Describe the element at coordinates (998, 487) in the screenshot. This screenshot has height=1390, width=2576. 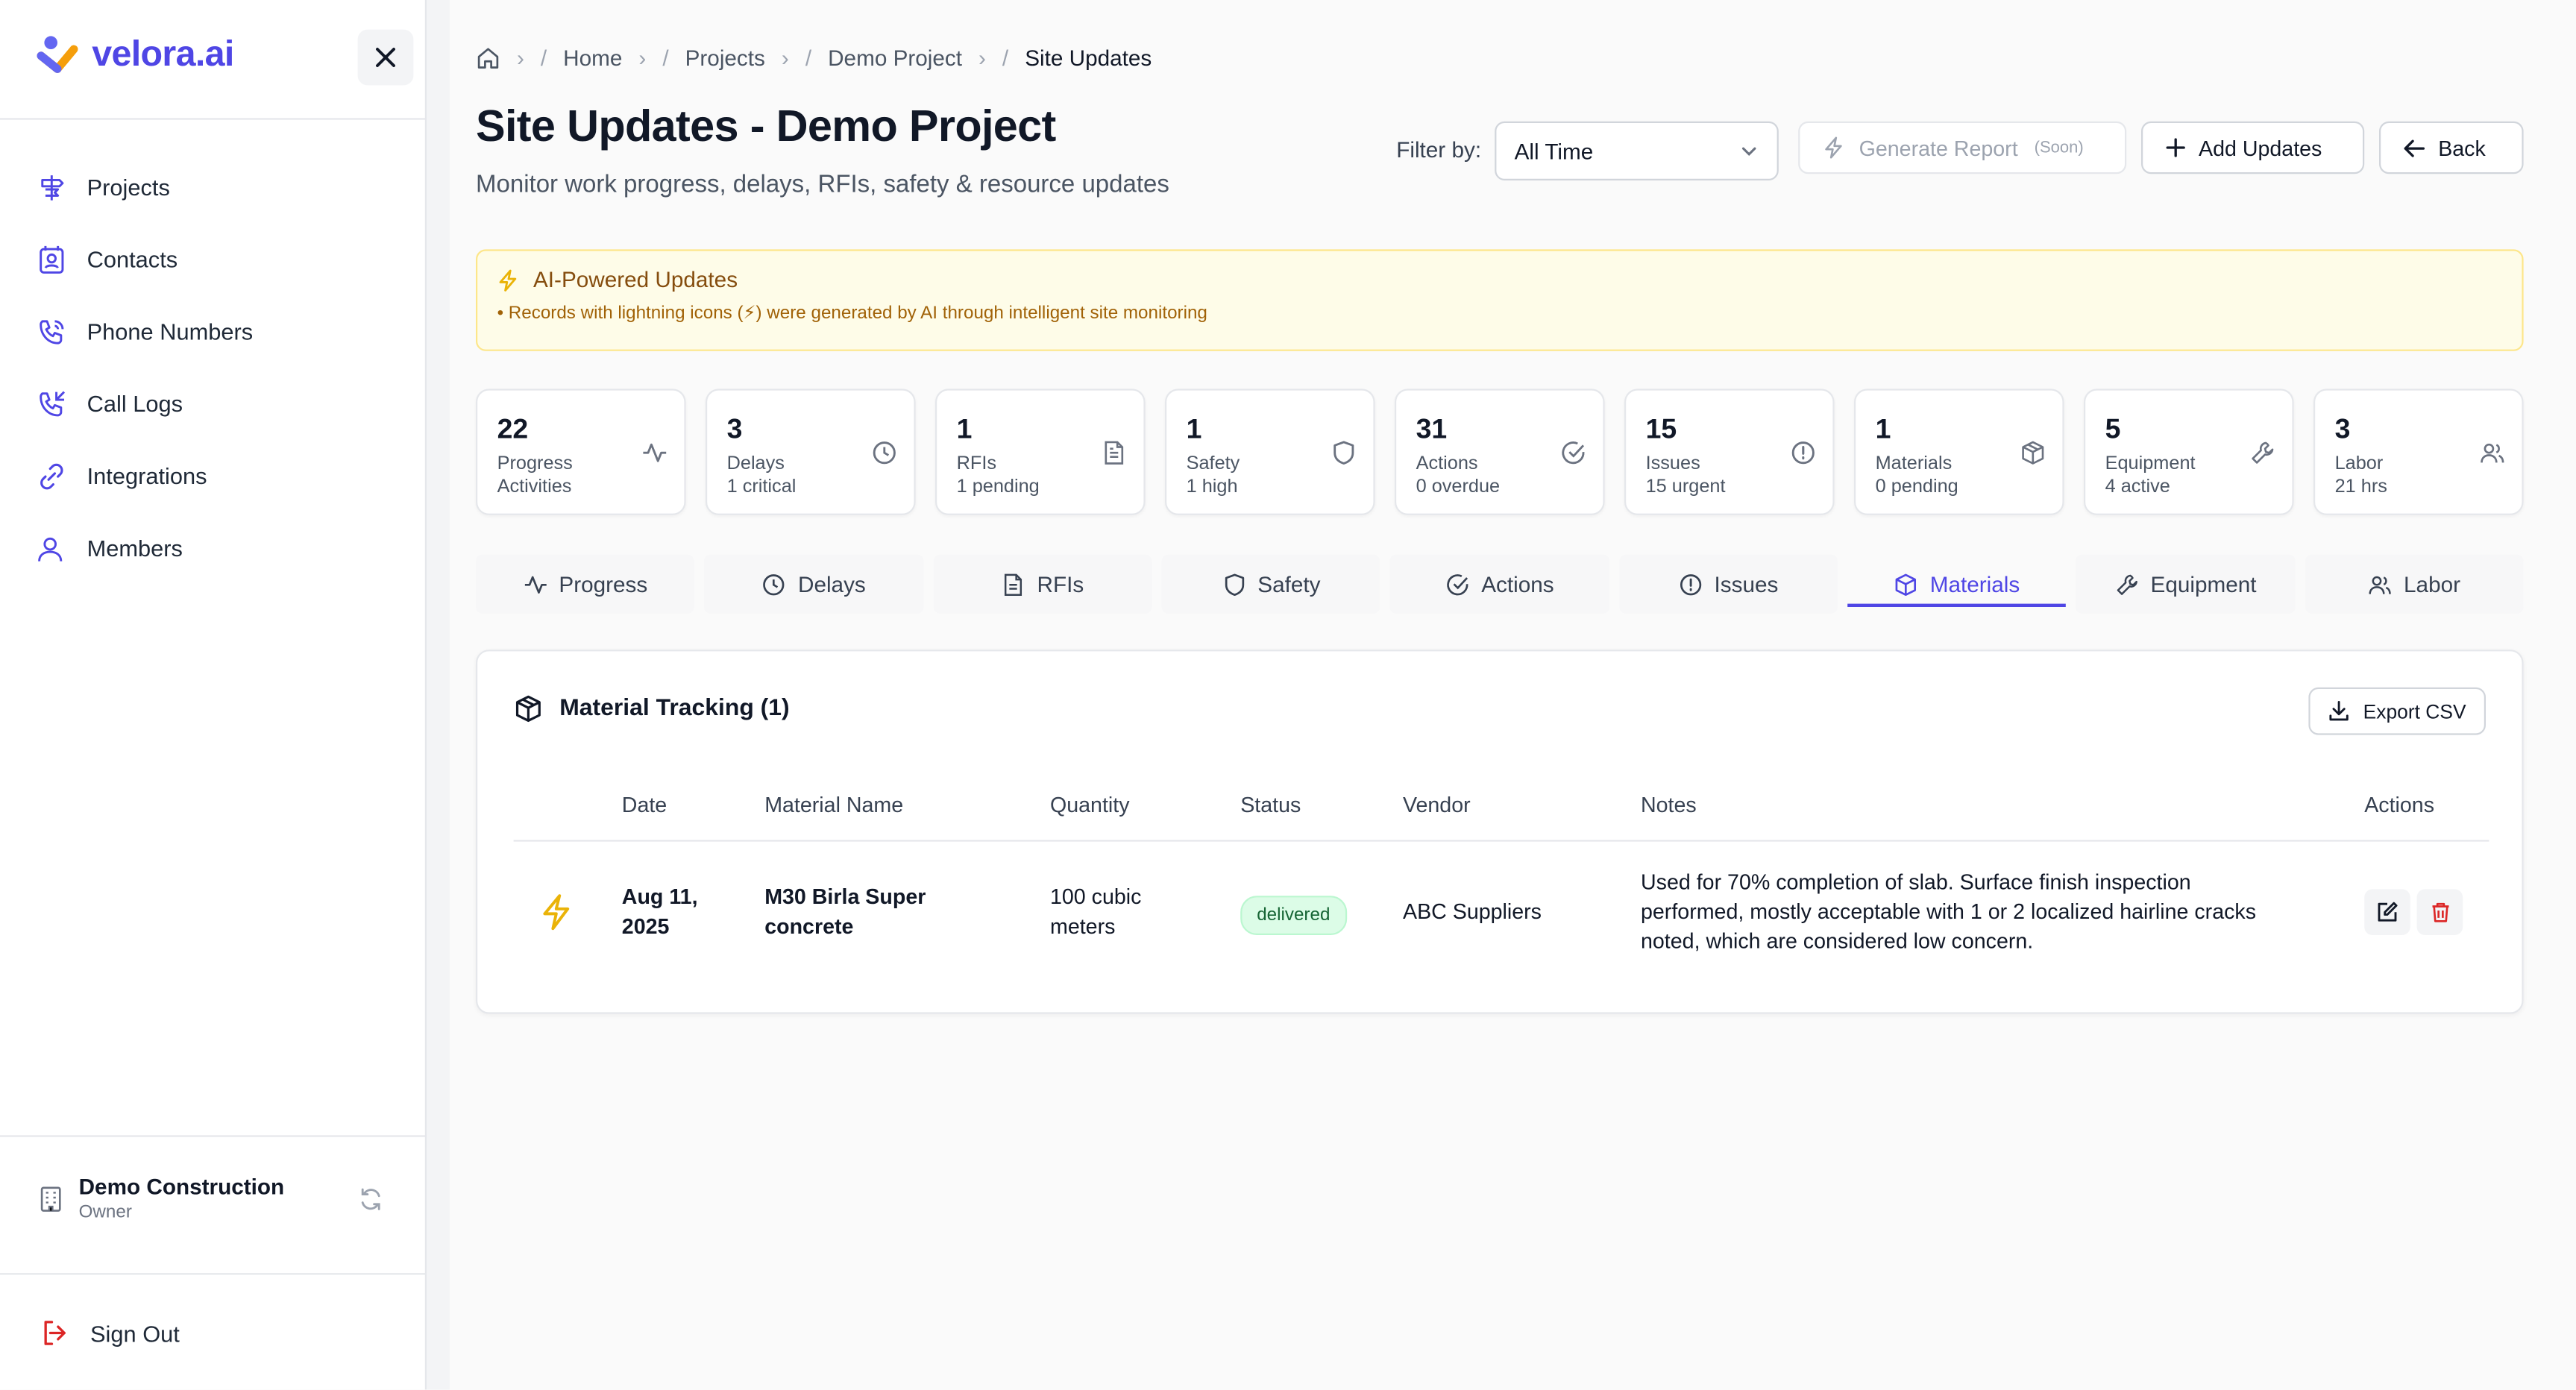
I see `stat-sub: 1 pending` at that location.